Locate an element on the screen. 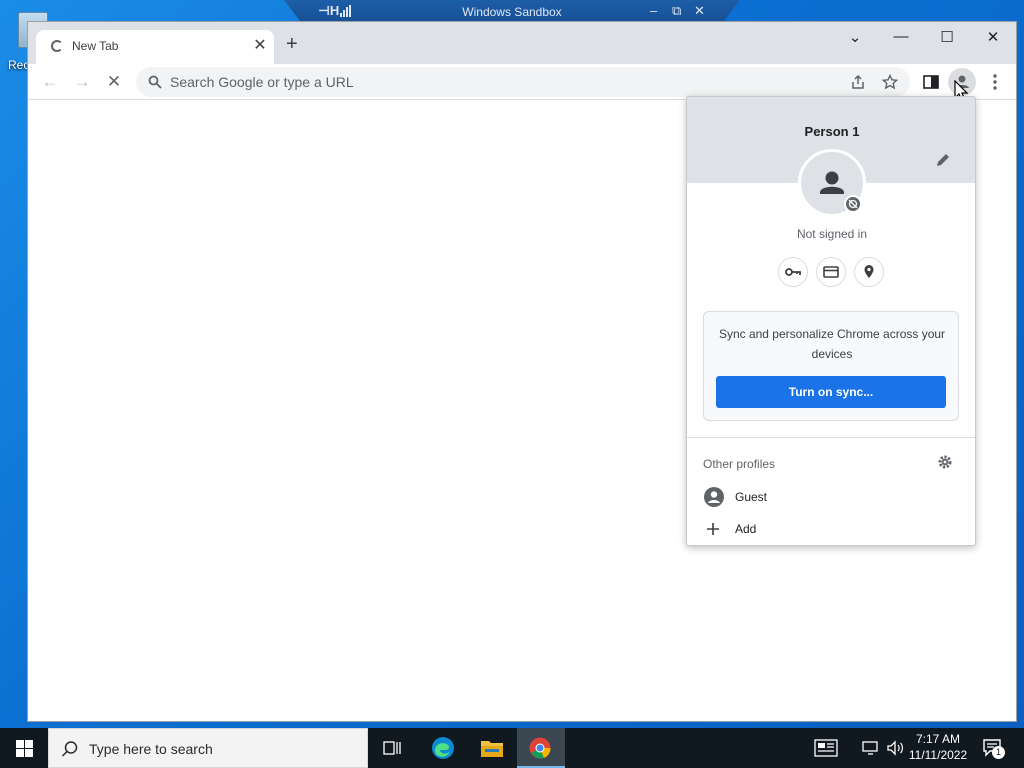 The height and width of the screenshot is (768, 1024). other-profiles-heading: Other profiles is located at coordinates (739, 464).